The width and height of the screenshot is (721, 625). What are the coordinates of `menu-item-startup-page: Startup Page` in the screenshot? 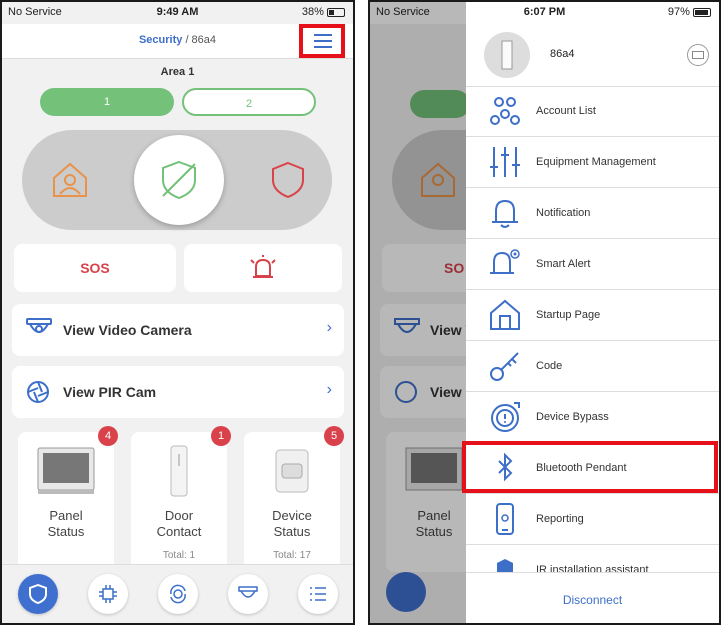 It's located at (592, 315).